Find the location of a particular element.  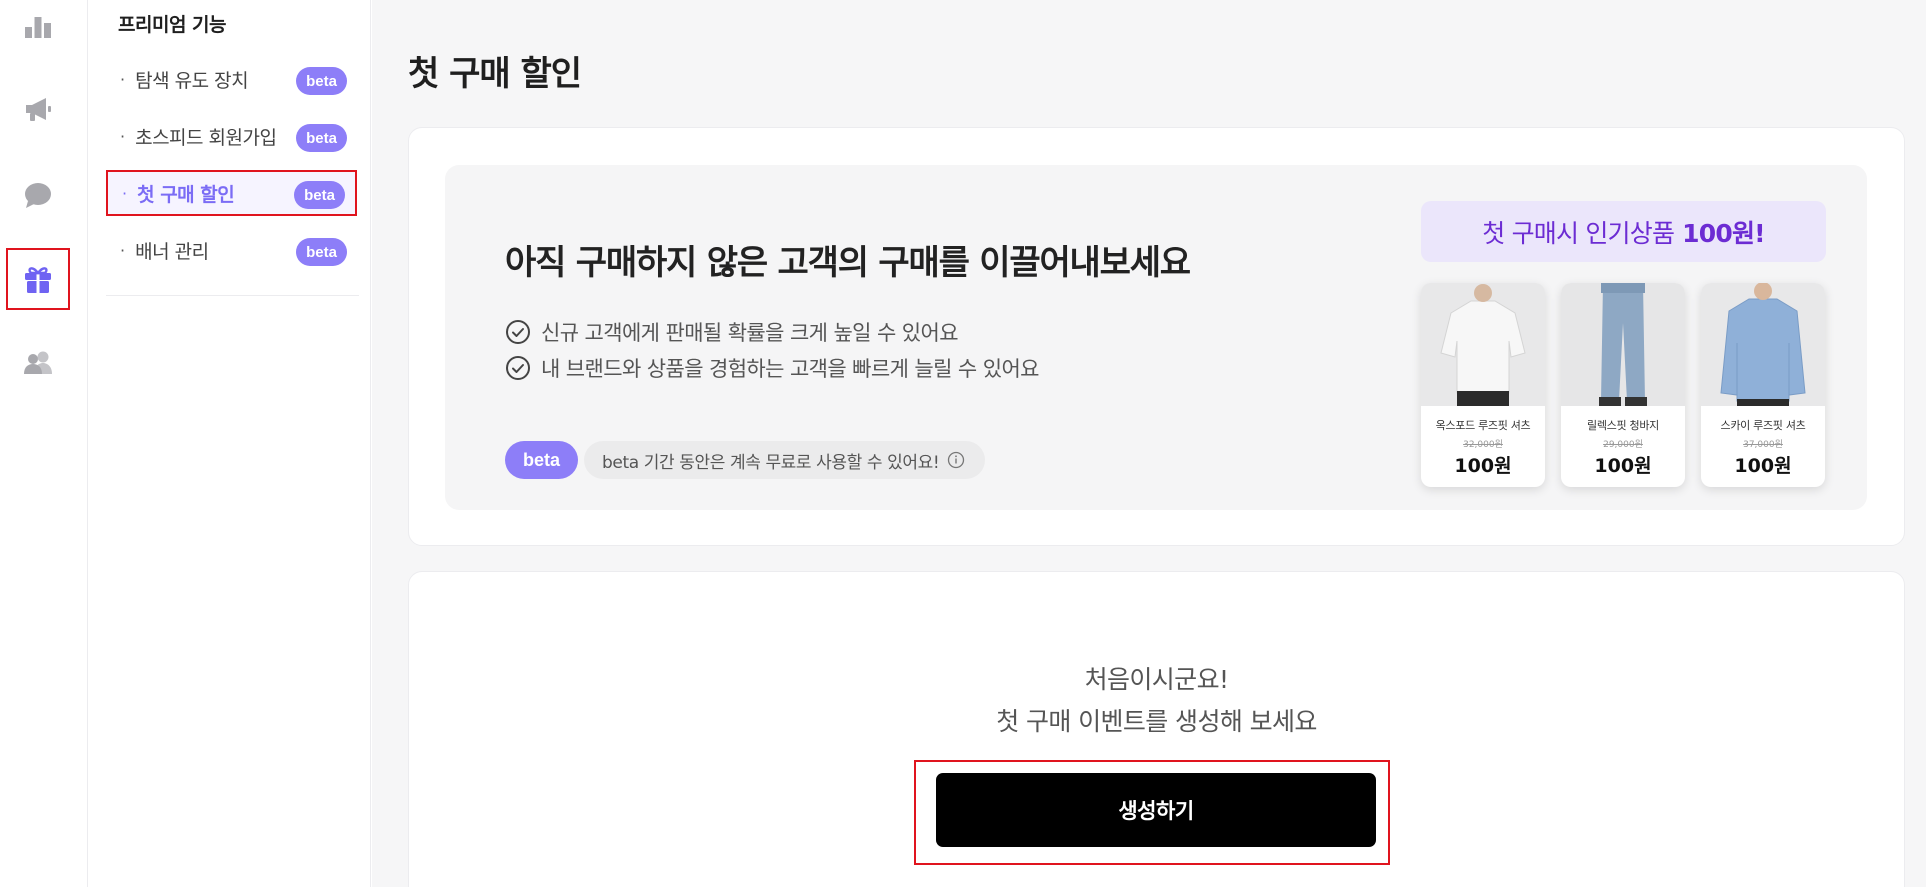

product-card: 옥스포드 루즈핏 셔츠 32,000원 100원 is located at coordinates (1483, 385).